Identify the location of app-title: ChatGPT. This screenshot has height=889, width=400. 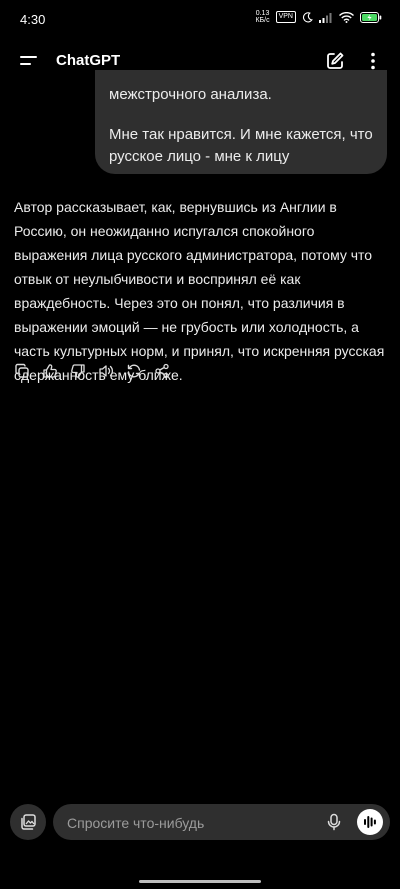
(88, 60).